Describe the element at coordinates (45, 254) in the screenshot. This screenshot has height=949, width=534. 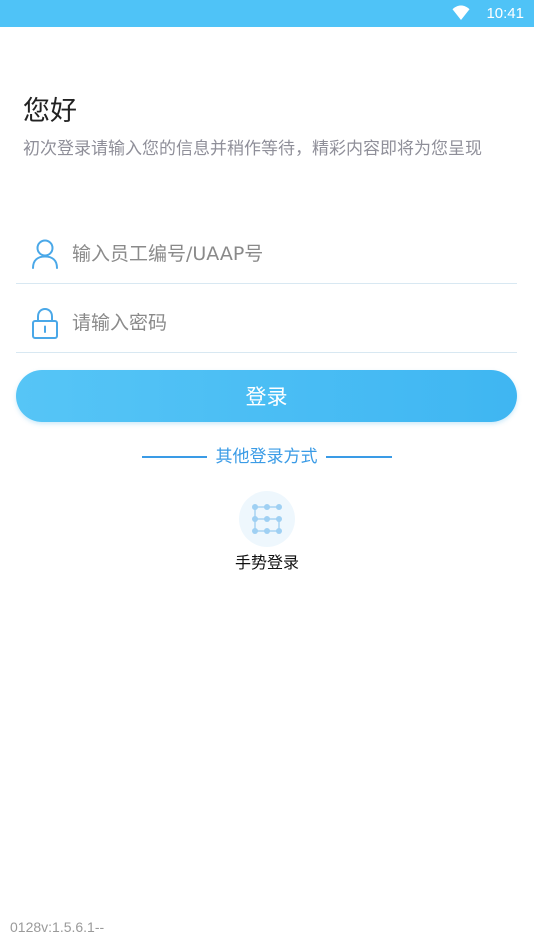
I see `user-icon` at that location.